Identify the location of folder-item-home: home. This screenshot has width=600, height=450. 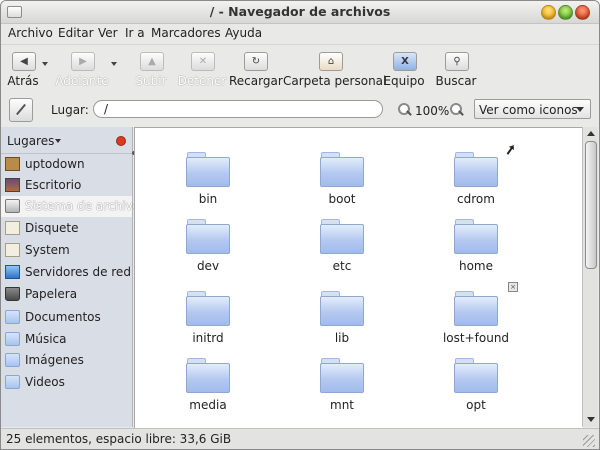
(476, 251).